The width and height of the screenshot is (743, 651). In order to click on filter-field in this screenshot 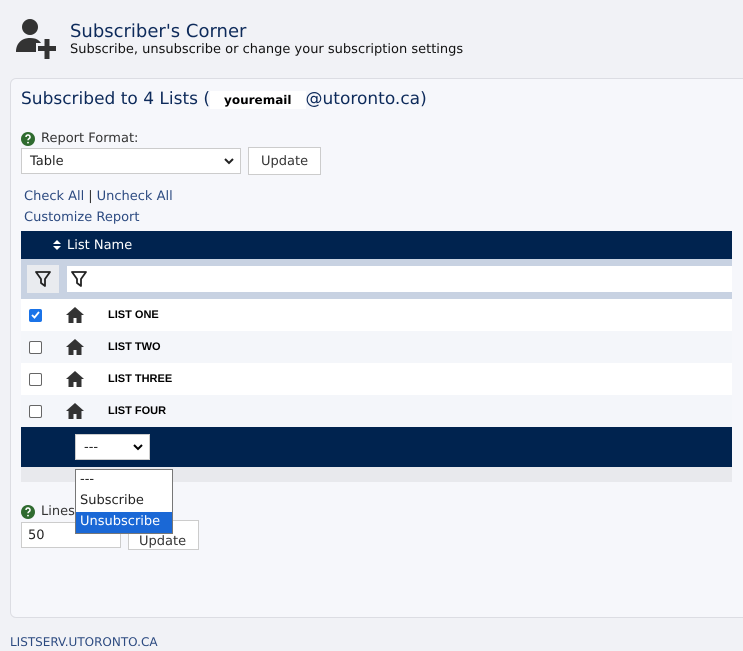, I will do `click(399, 279)`.